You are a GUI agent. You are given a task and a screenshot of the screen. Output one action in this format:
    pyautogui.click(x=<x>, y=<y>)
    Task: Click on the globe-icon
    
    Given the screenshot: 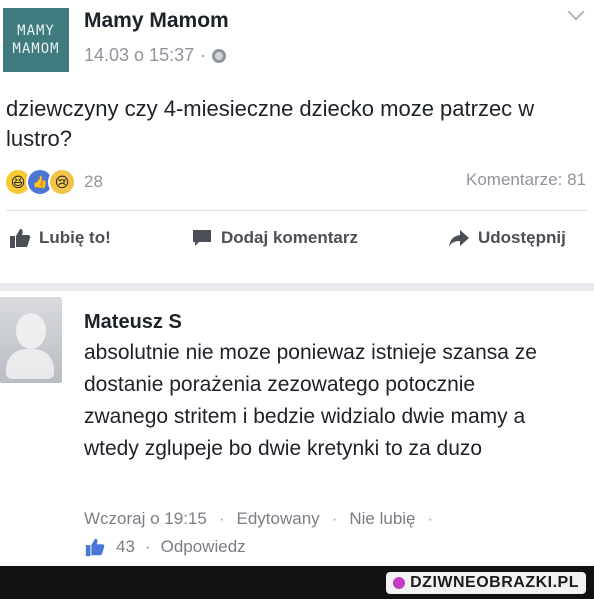 What is the action you would take?
    pyautogui.click(x=219, y=55)
    